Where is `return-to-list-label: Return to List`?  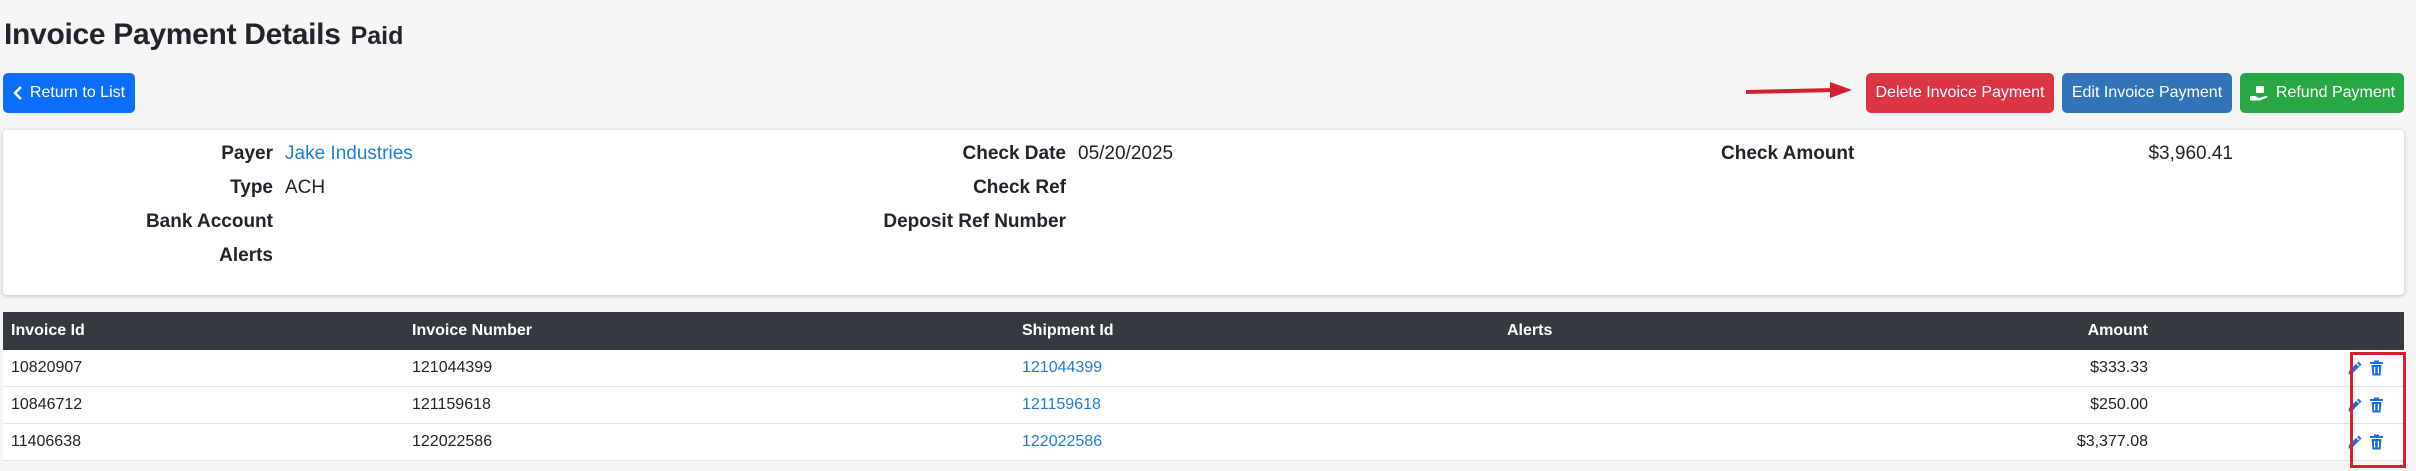
return-to-list-label: Return to List is located at coordinates (77, 92).